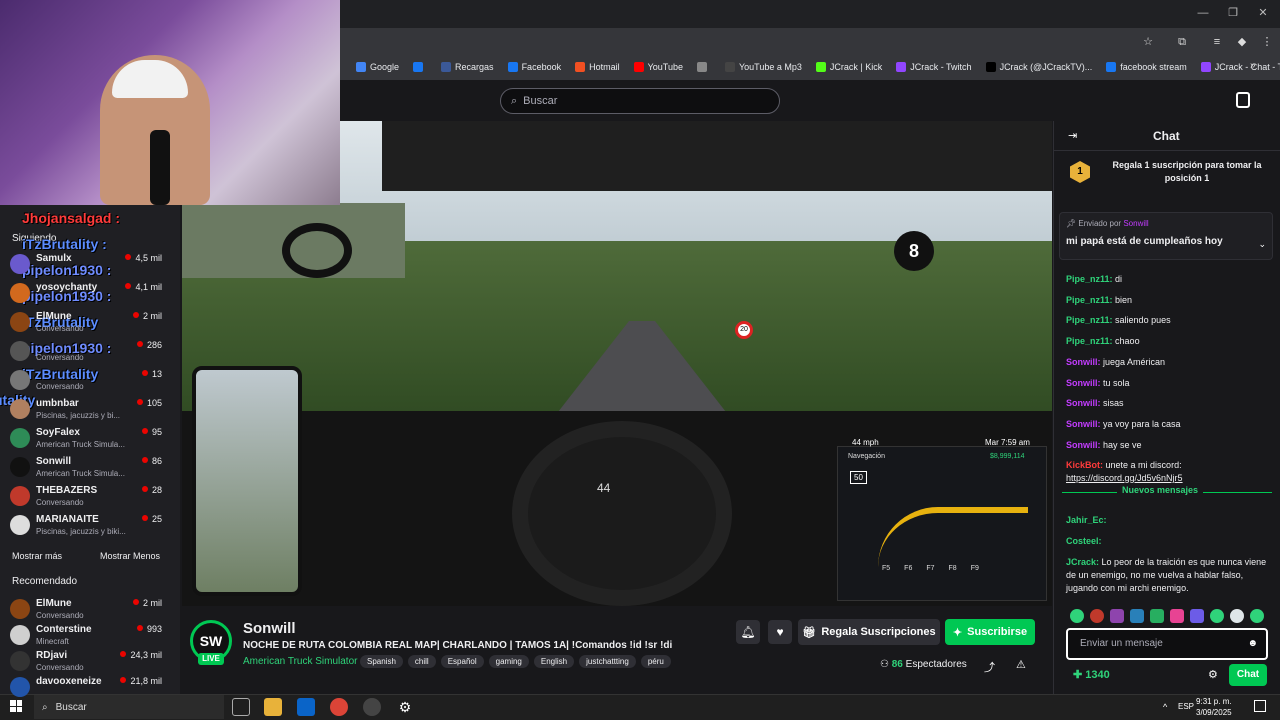 This screenshot has height=720, width=1280. What do you see at coordinates (869, 632) in the screenshot?
I see `gift-subs-button: 🎁︎ Regala Suscripciones` at bounding box center [869, 632].